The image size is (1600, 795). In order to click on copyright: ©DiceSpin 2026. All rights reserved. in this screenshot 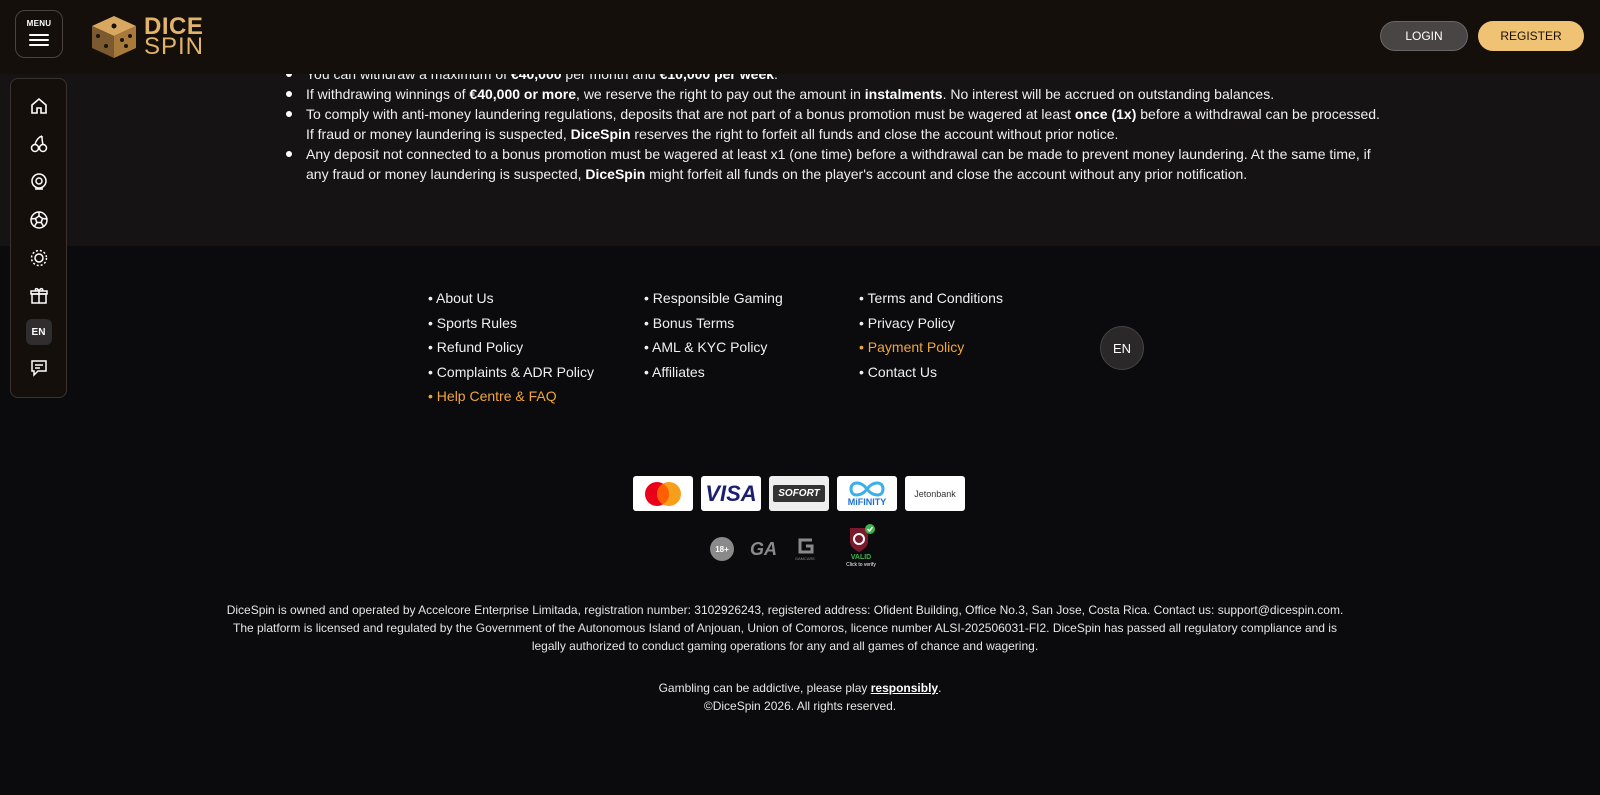, I will do `click(800, 706)`.